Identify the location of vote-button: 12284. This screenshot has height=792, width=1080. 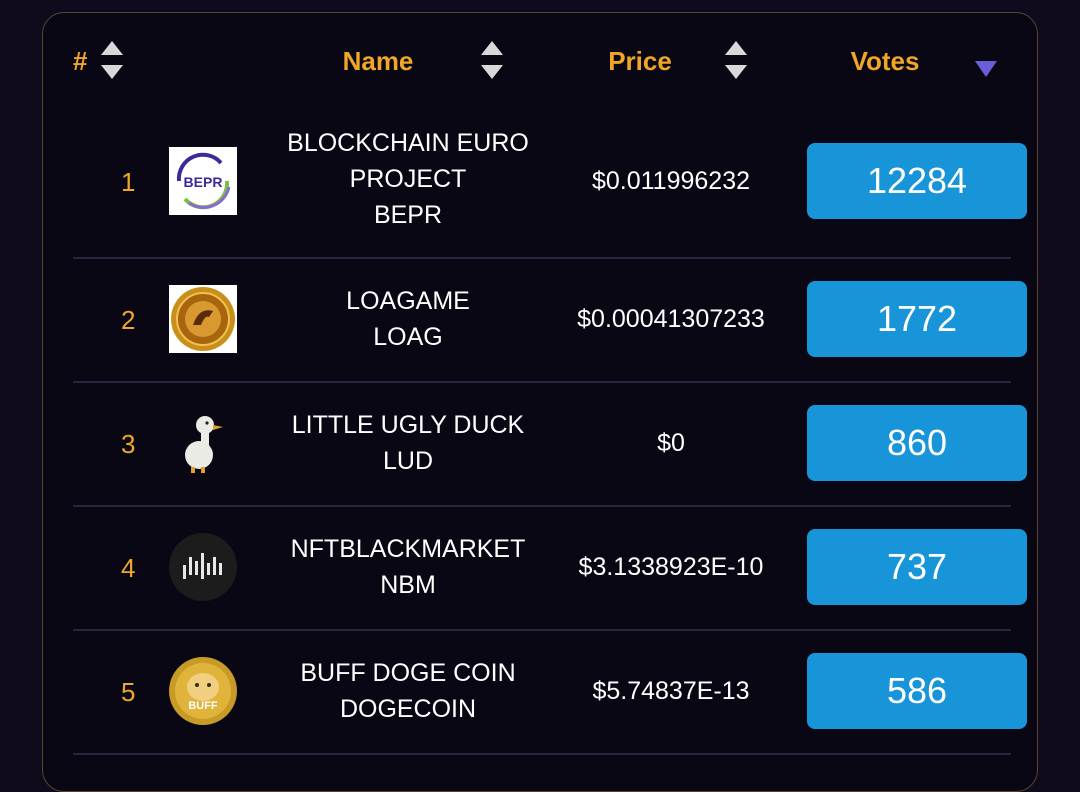
(917, 181).